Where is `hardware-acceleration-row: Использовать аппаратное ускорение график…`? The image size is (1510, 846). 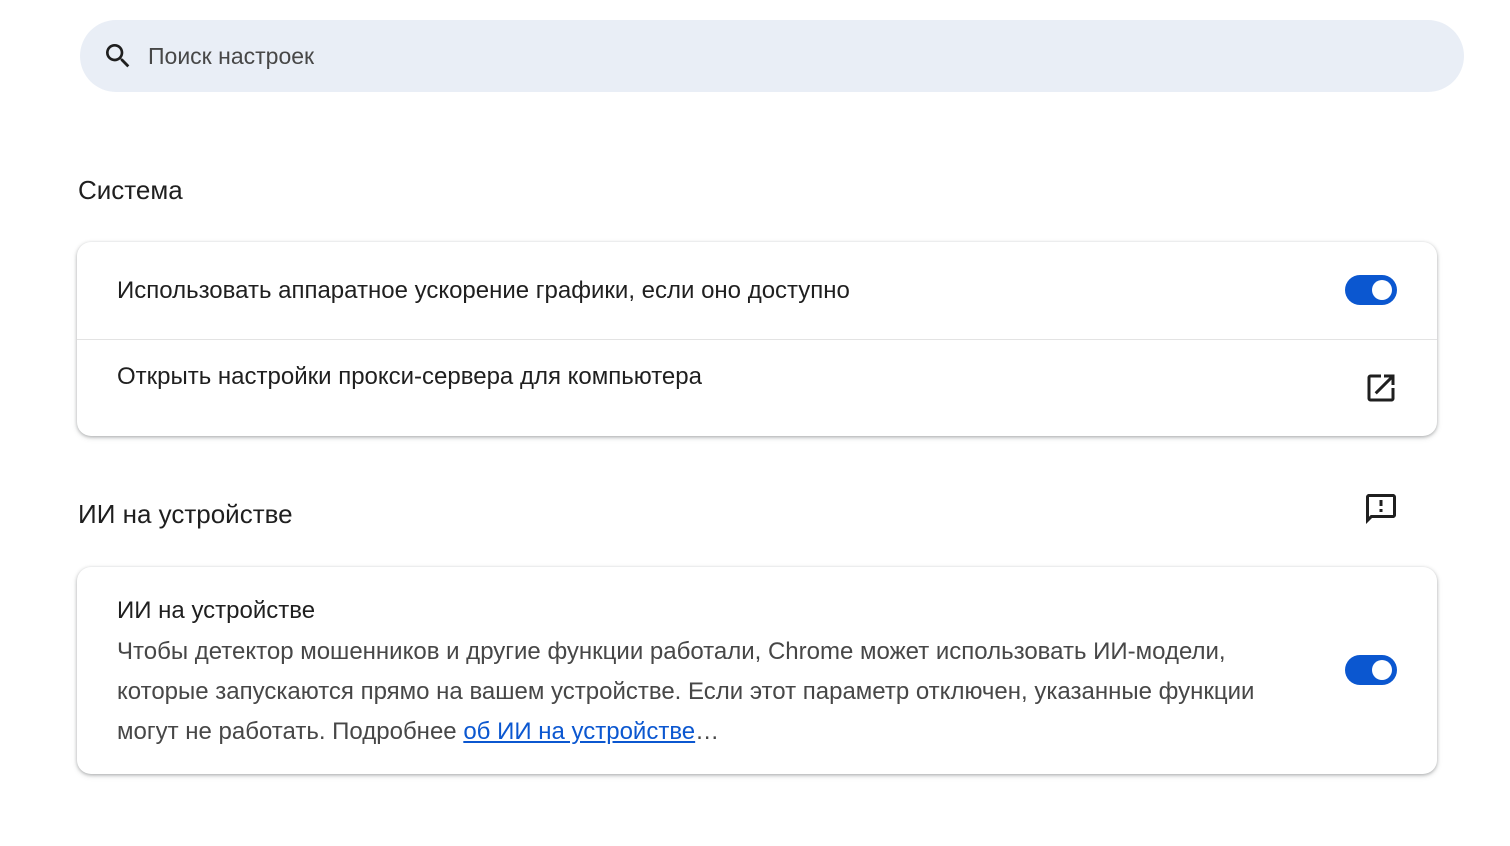 hardware-acceleration-row: Использовать аппаратное ускорение график… is located at coordinates (757, 290).